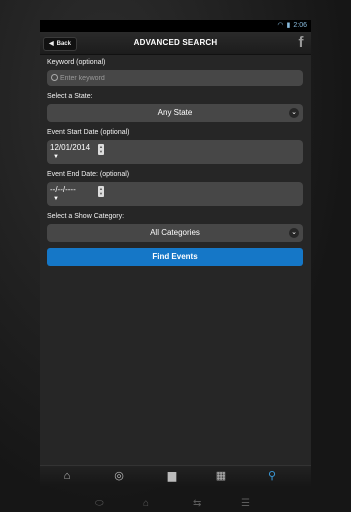 Image resolution: width=351 pixels, height=512 pixels. What do you see at coordinates (54, 77) in the screenshot?
I see `search-icon` at bounding box center [54, 77].